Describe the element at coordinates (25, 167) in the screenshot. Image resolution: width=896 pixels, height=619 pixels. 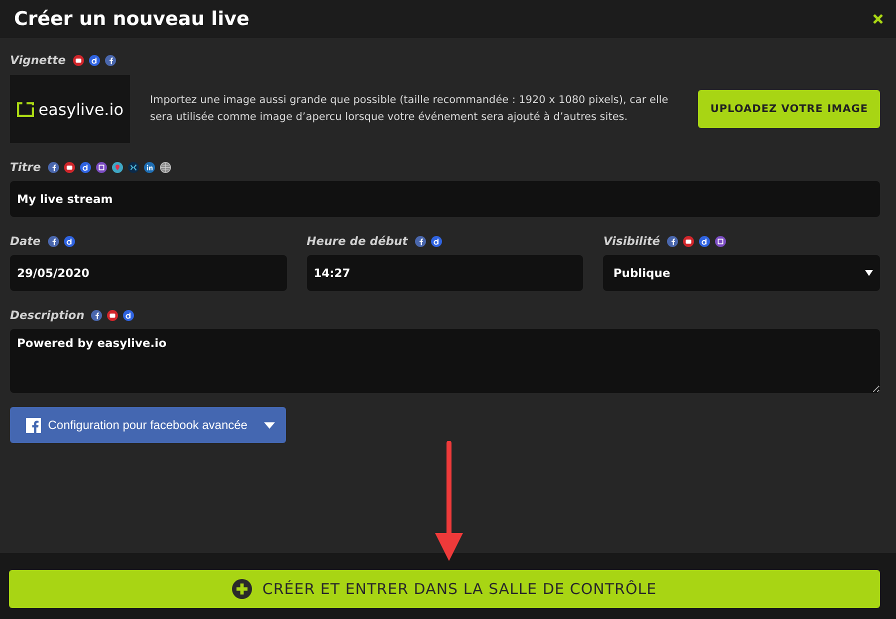
I see `field-label: Titre` at that location.